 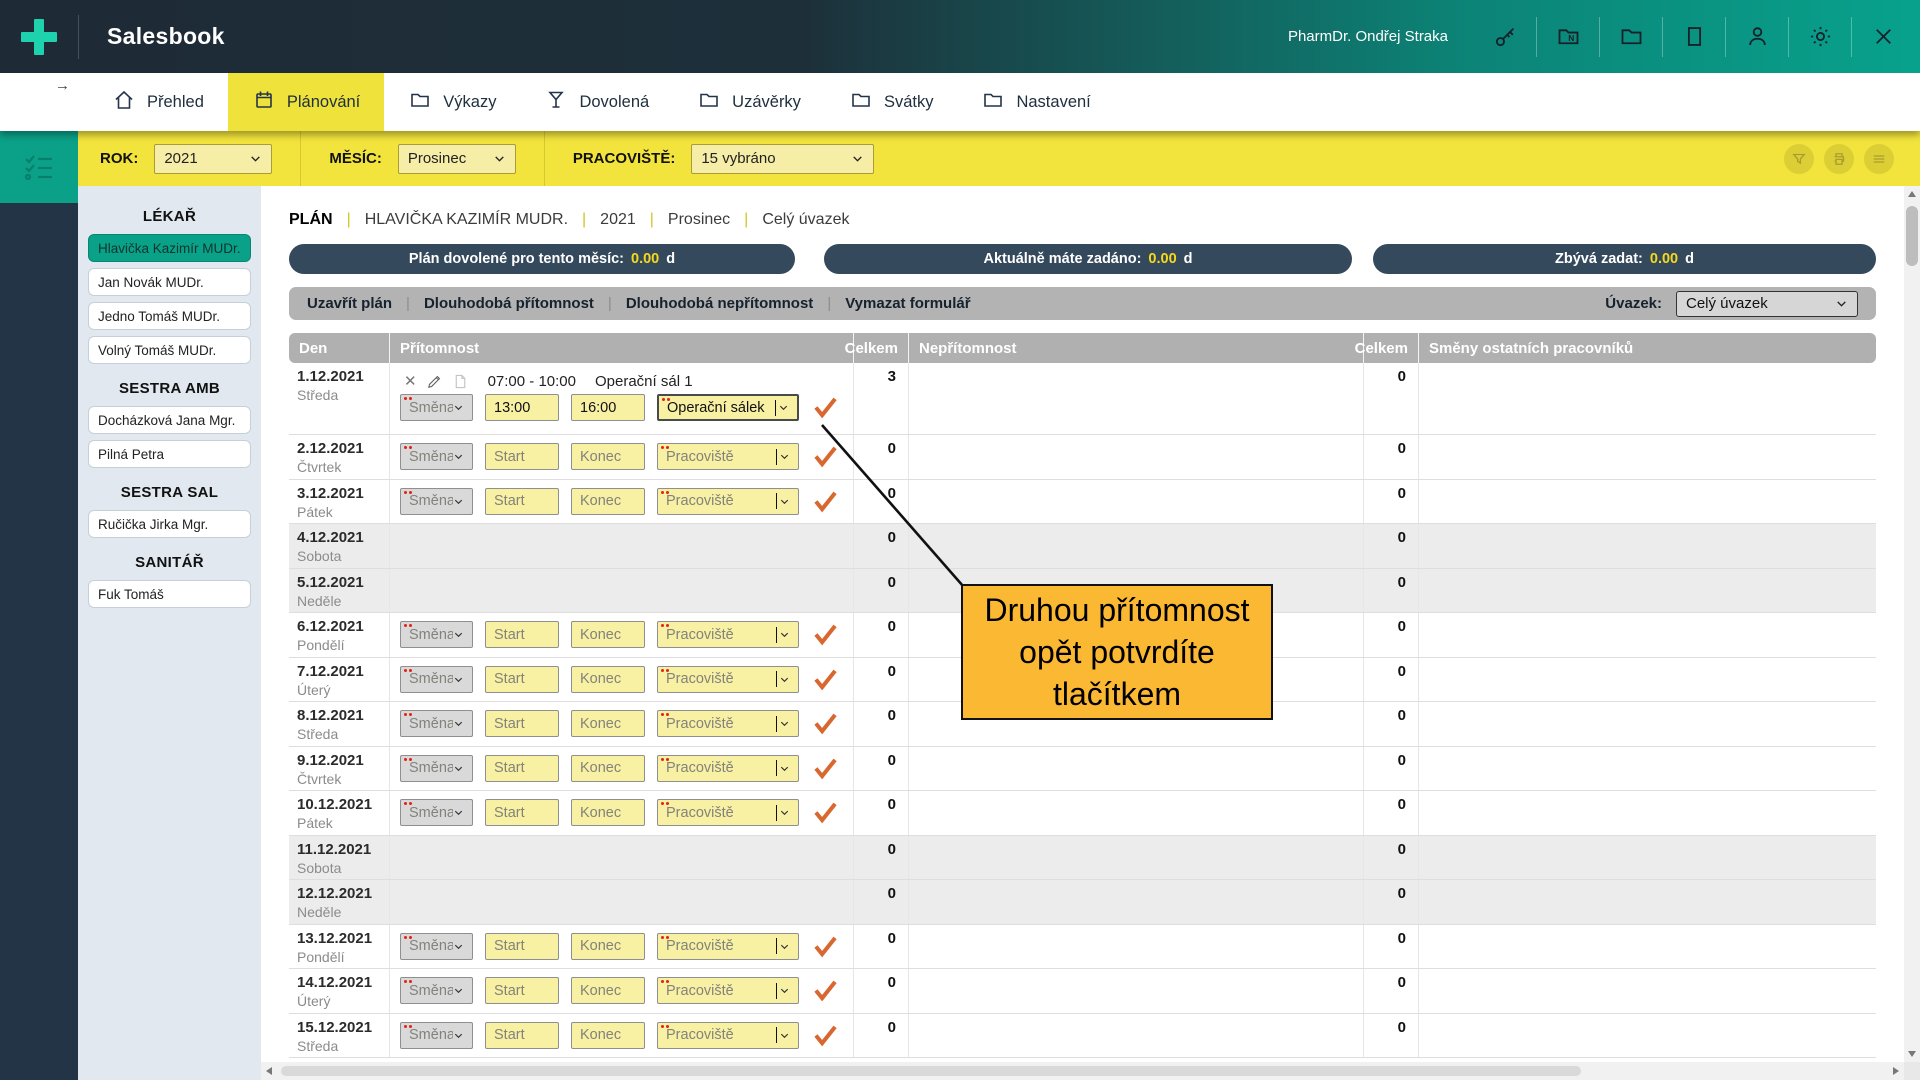 I want to click on print-button, so click(x=1839, y=158).